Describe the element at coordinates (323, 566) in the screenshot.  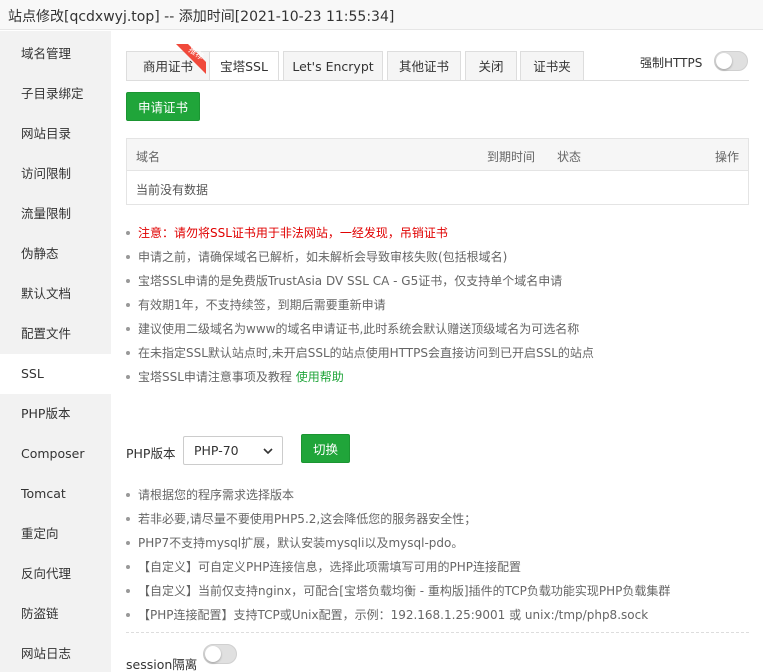
I see `list-item: 【自定义】可自定义PHP连接信息，选择此项需填写可用的PHP连接配置` at that location.